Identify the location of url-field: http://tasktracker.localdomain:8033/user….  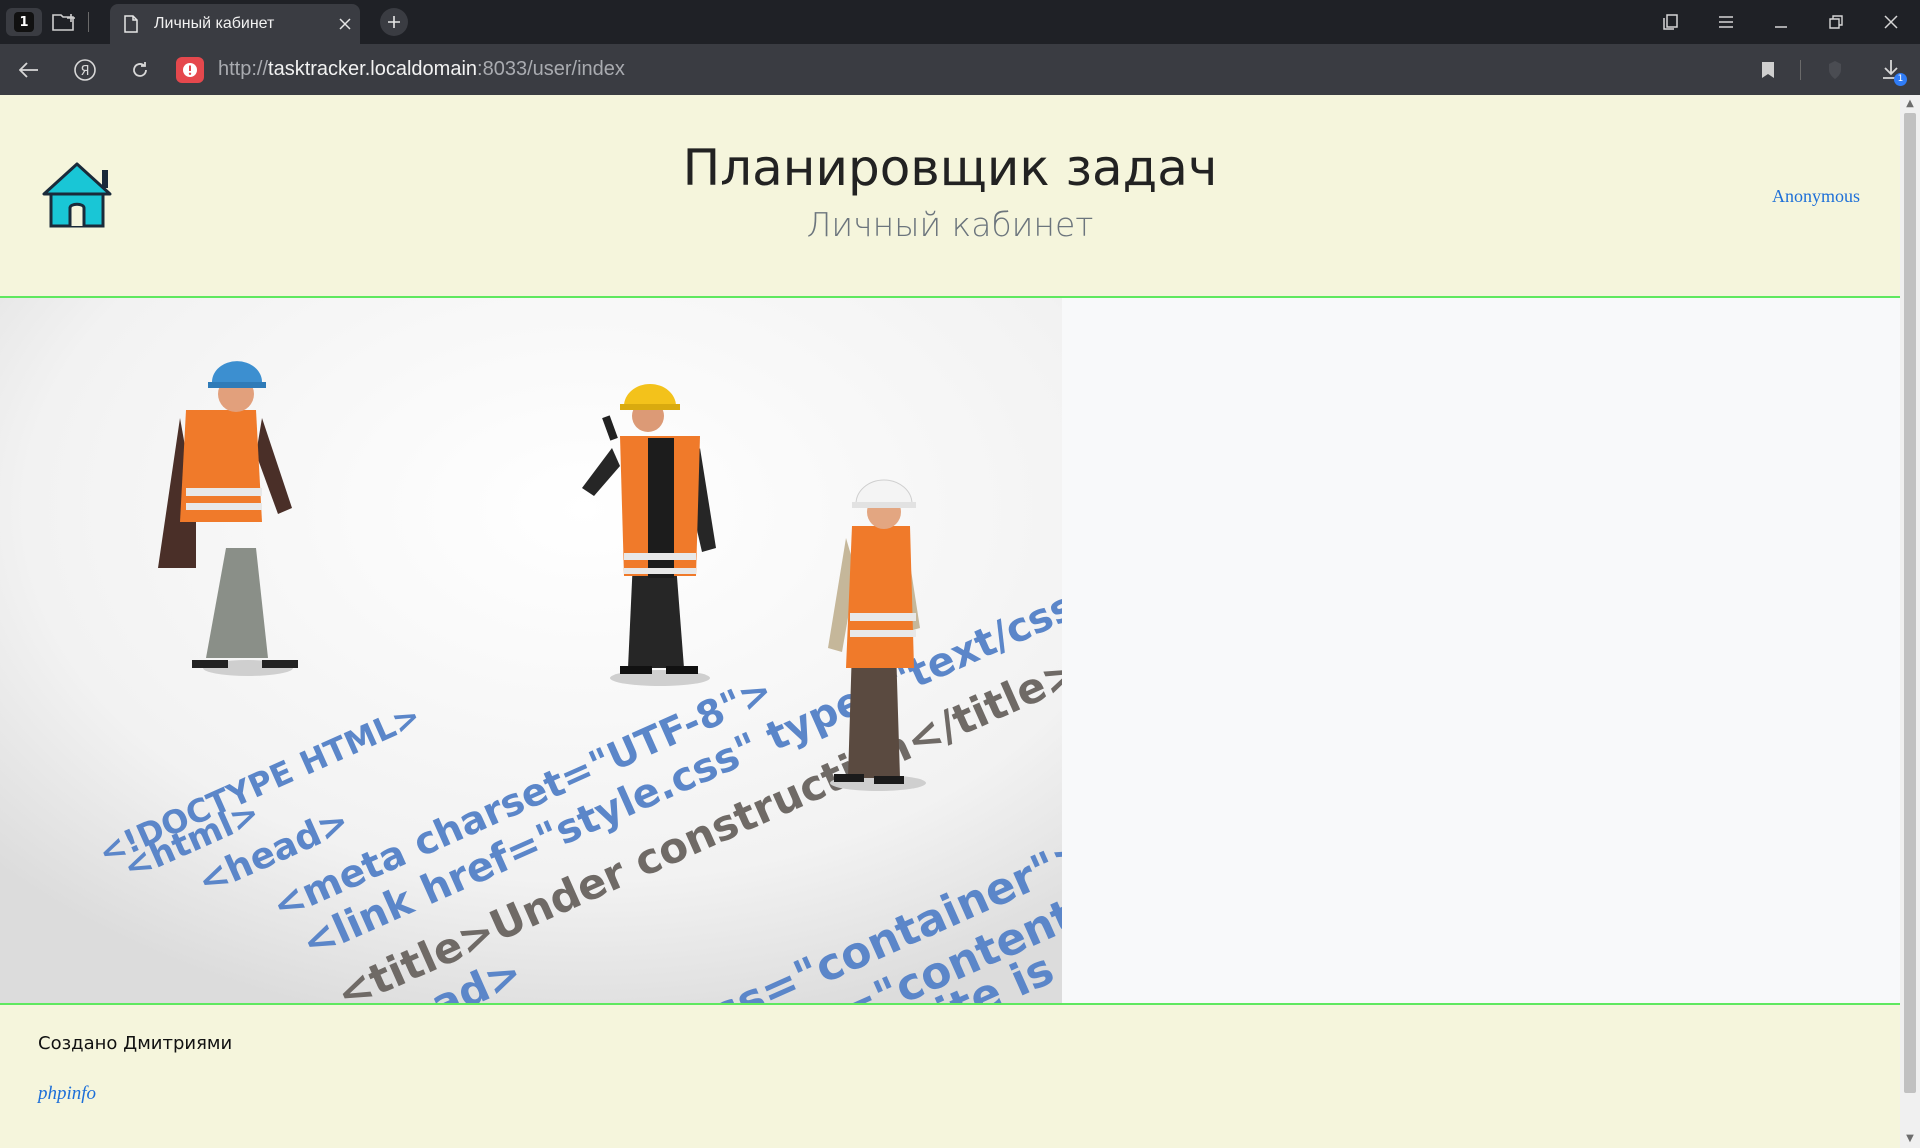
(421, 69).